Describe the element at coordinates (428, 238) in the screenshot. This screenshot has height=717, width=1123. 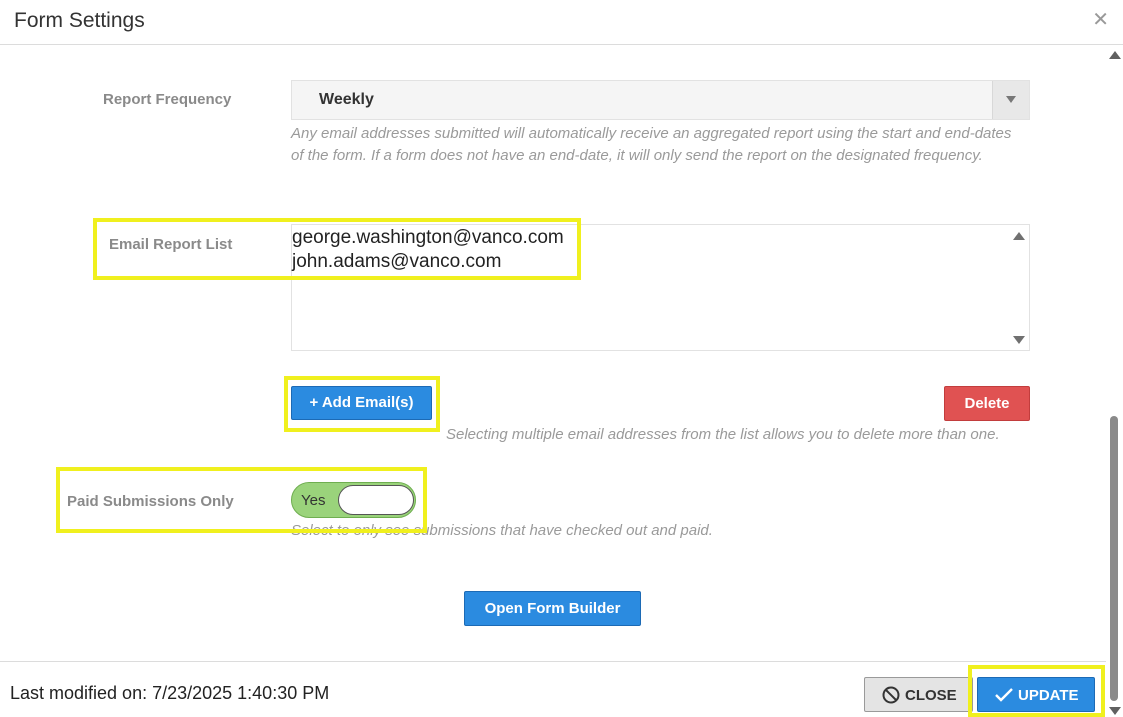
I see `list-item: george.washington@vanco.com` at that location.